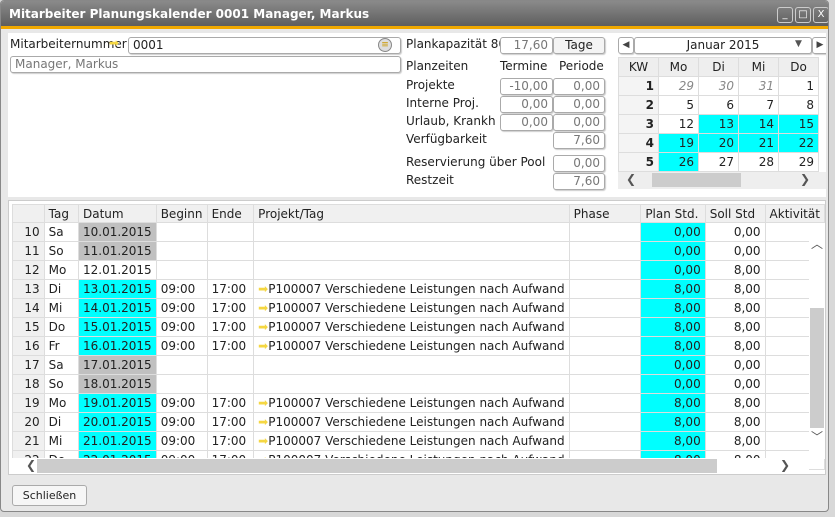 Image resolution: width=835 pixels, height=517 pixels. What do you see at coordinates (418, 270) in the screenshot?
I see `table-row: 12 Mo 12.01.2015 0,00 8,00` at bounding box center [418, 270].